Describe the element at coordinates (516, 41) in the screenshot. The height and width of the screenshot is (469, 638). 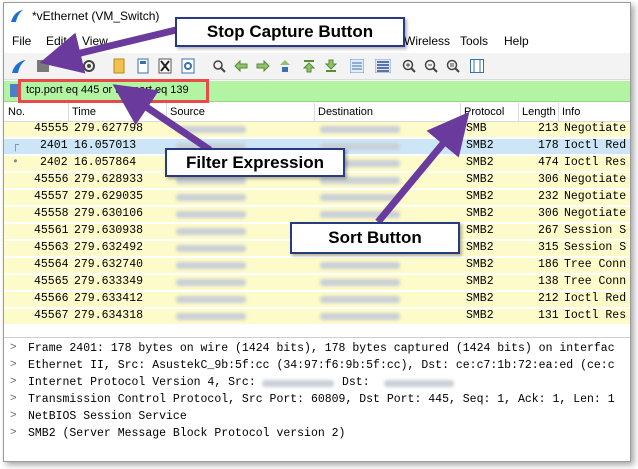
I see `menu-help: Help` at that location.